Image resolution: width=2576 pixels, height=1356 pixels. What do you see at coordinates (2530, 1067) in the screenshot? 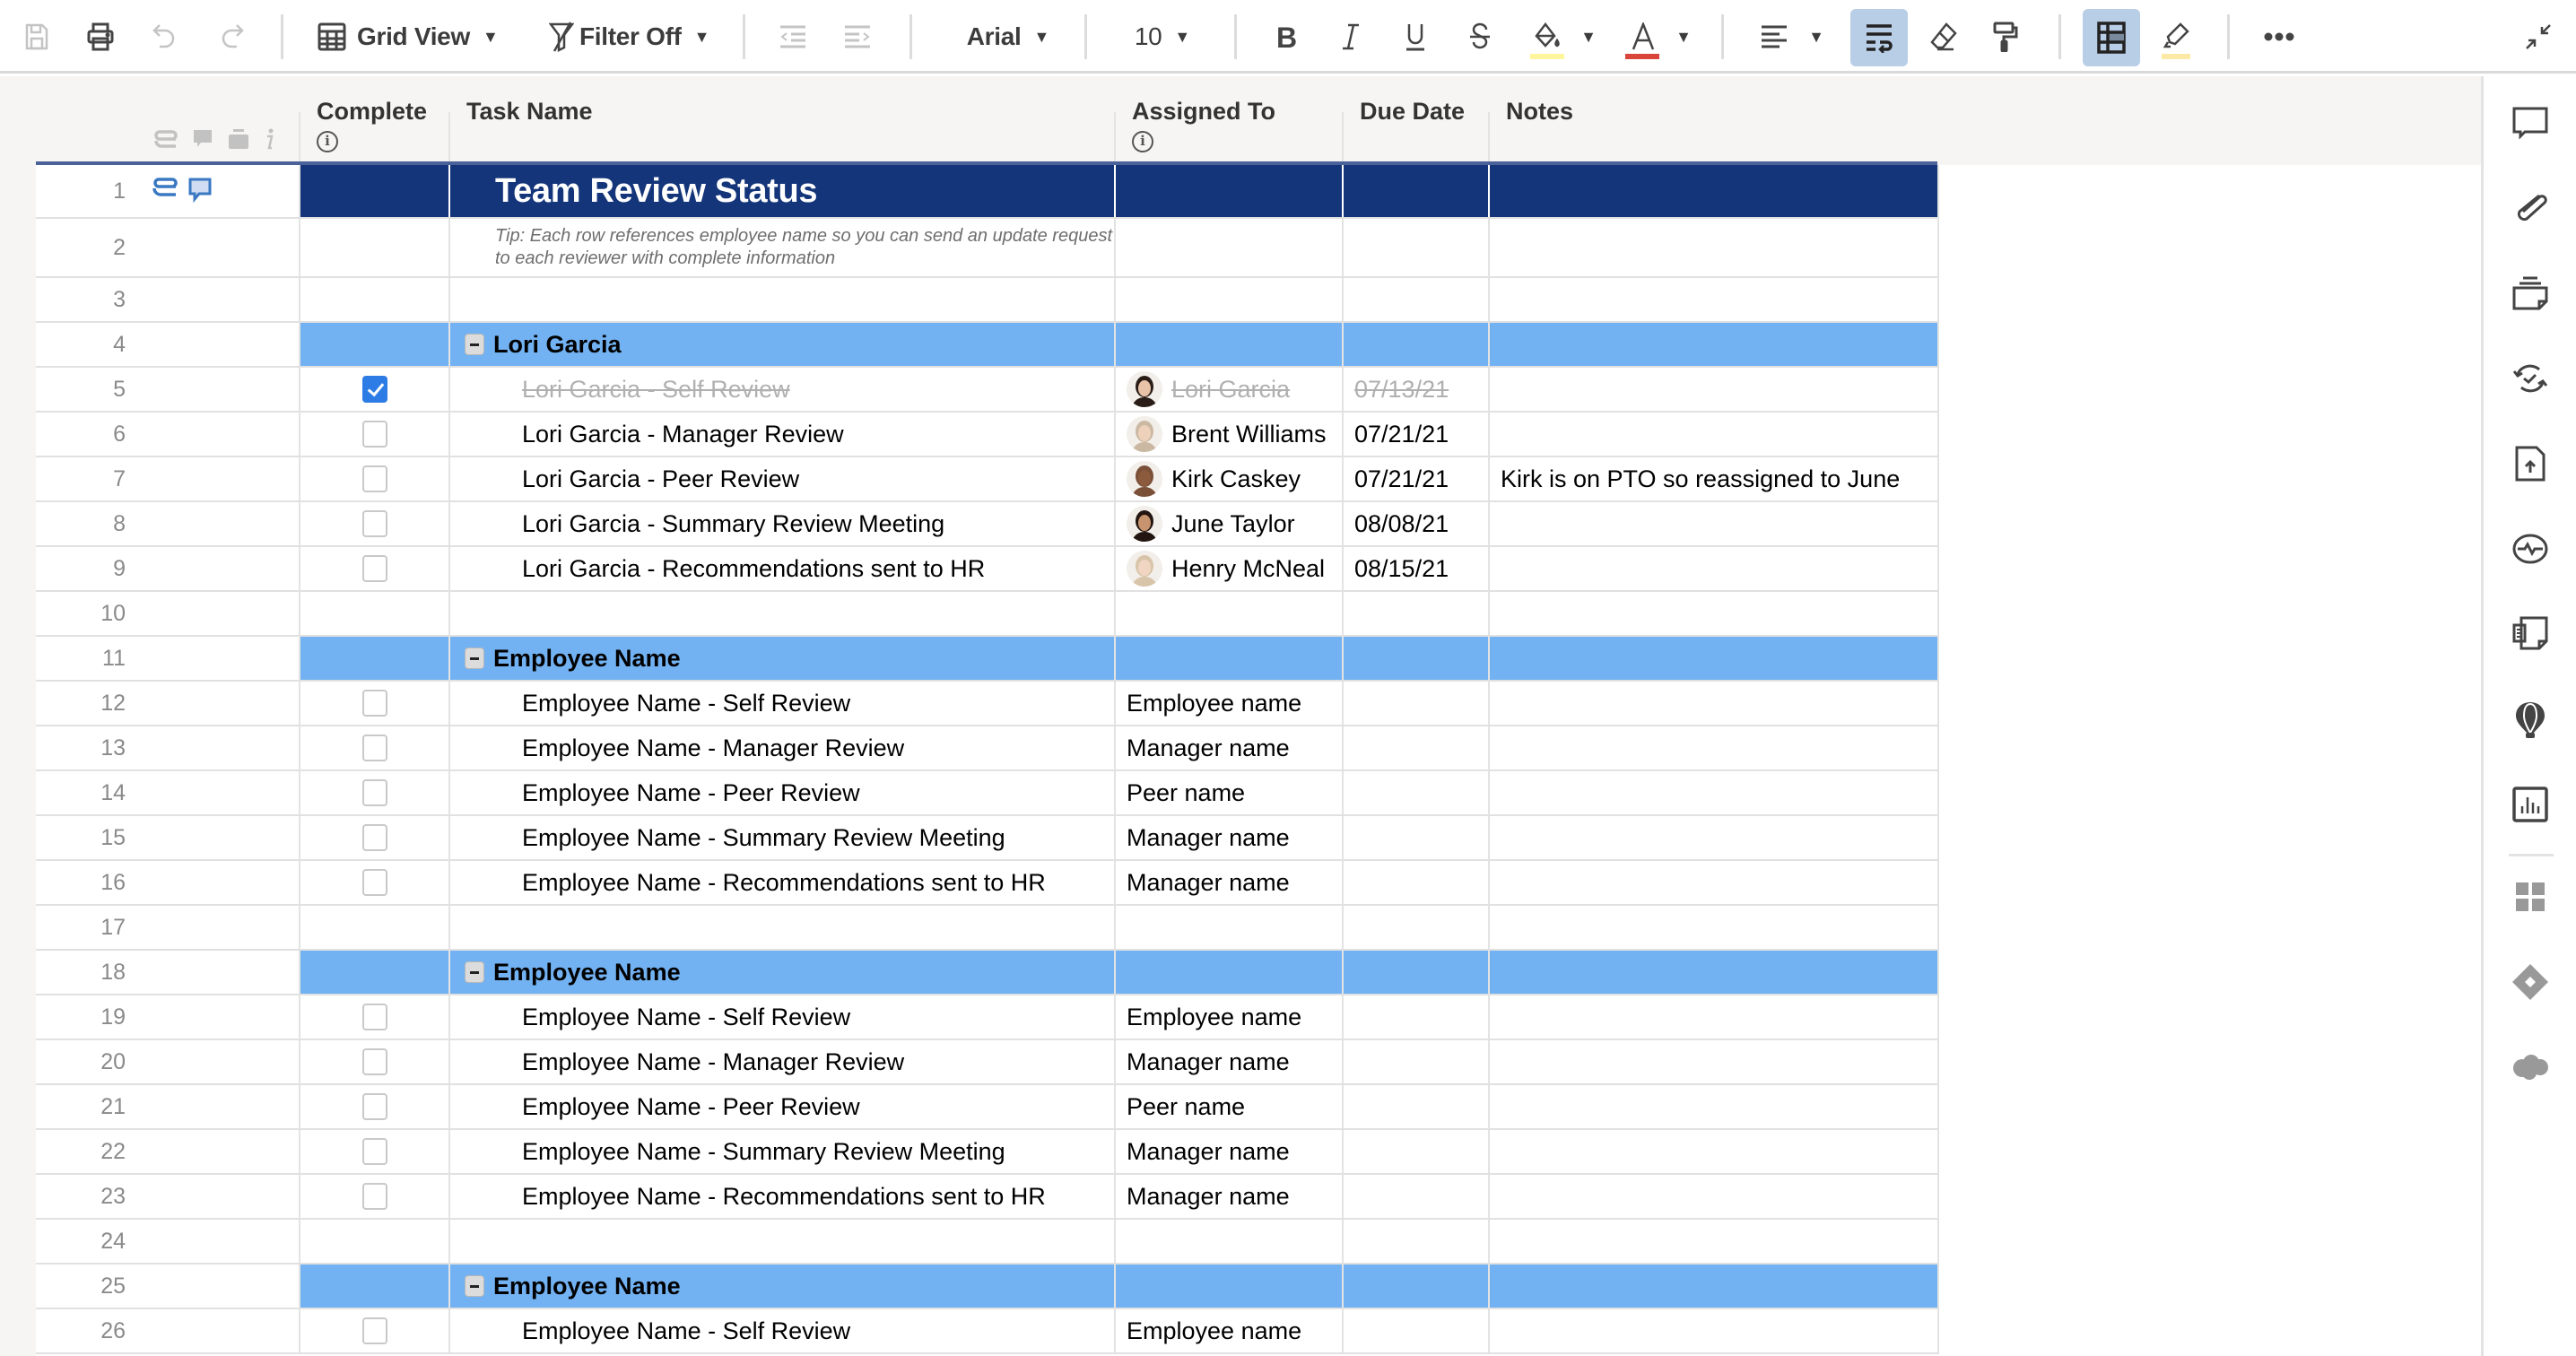
I see `salesforce-connector-button` at bounding box center [2530, 1067].